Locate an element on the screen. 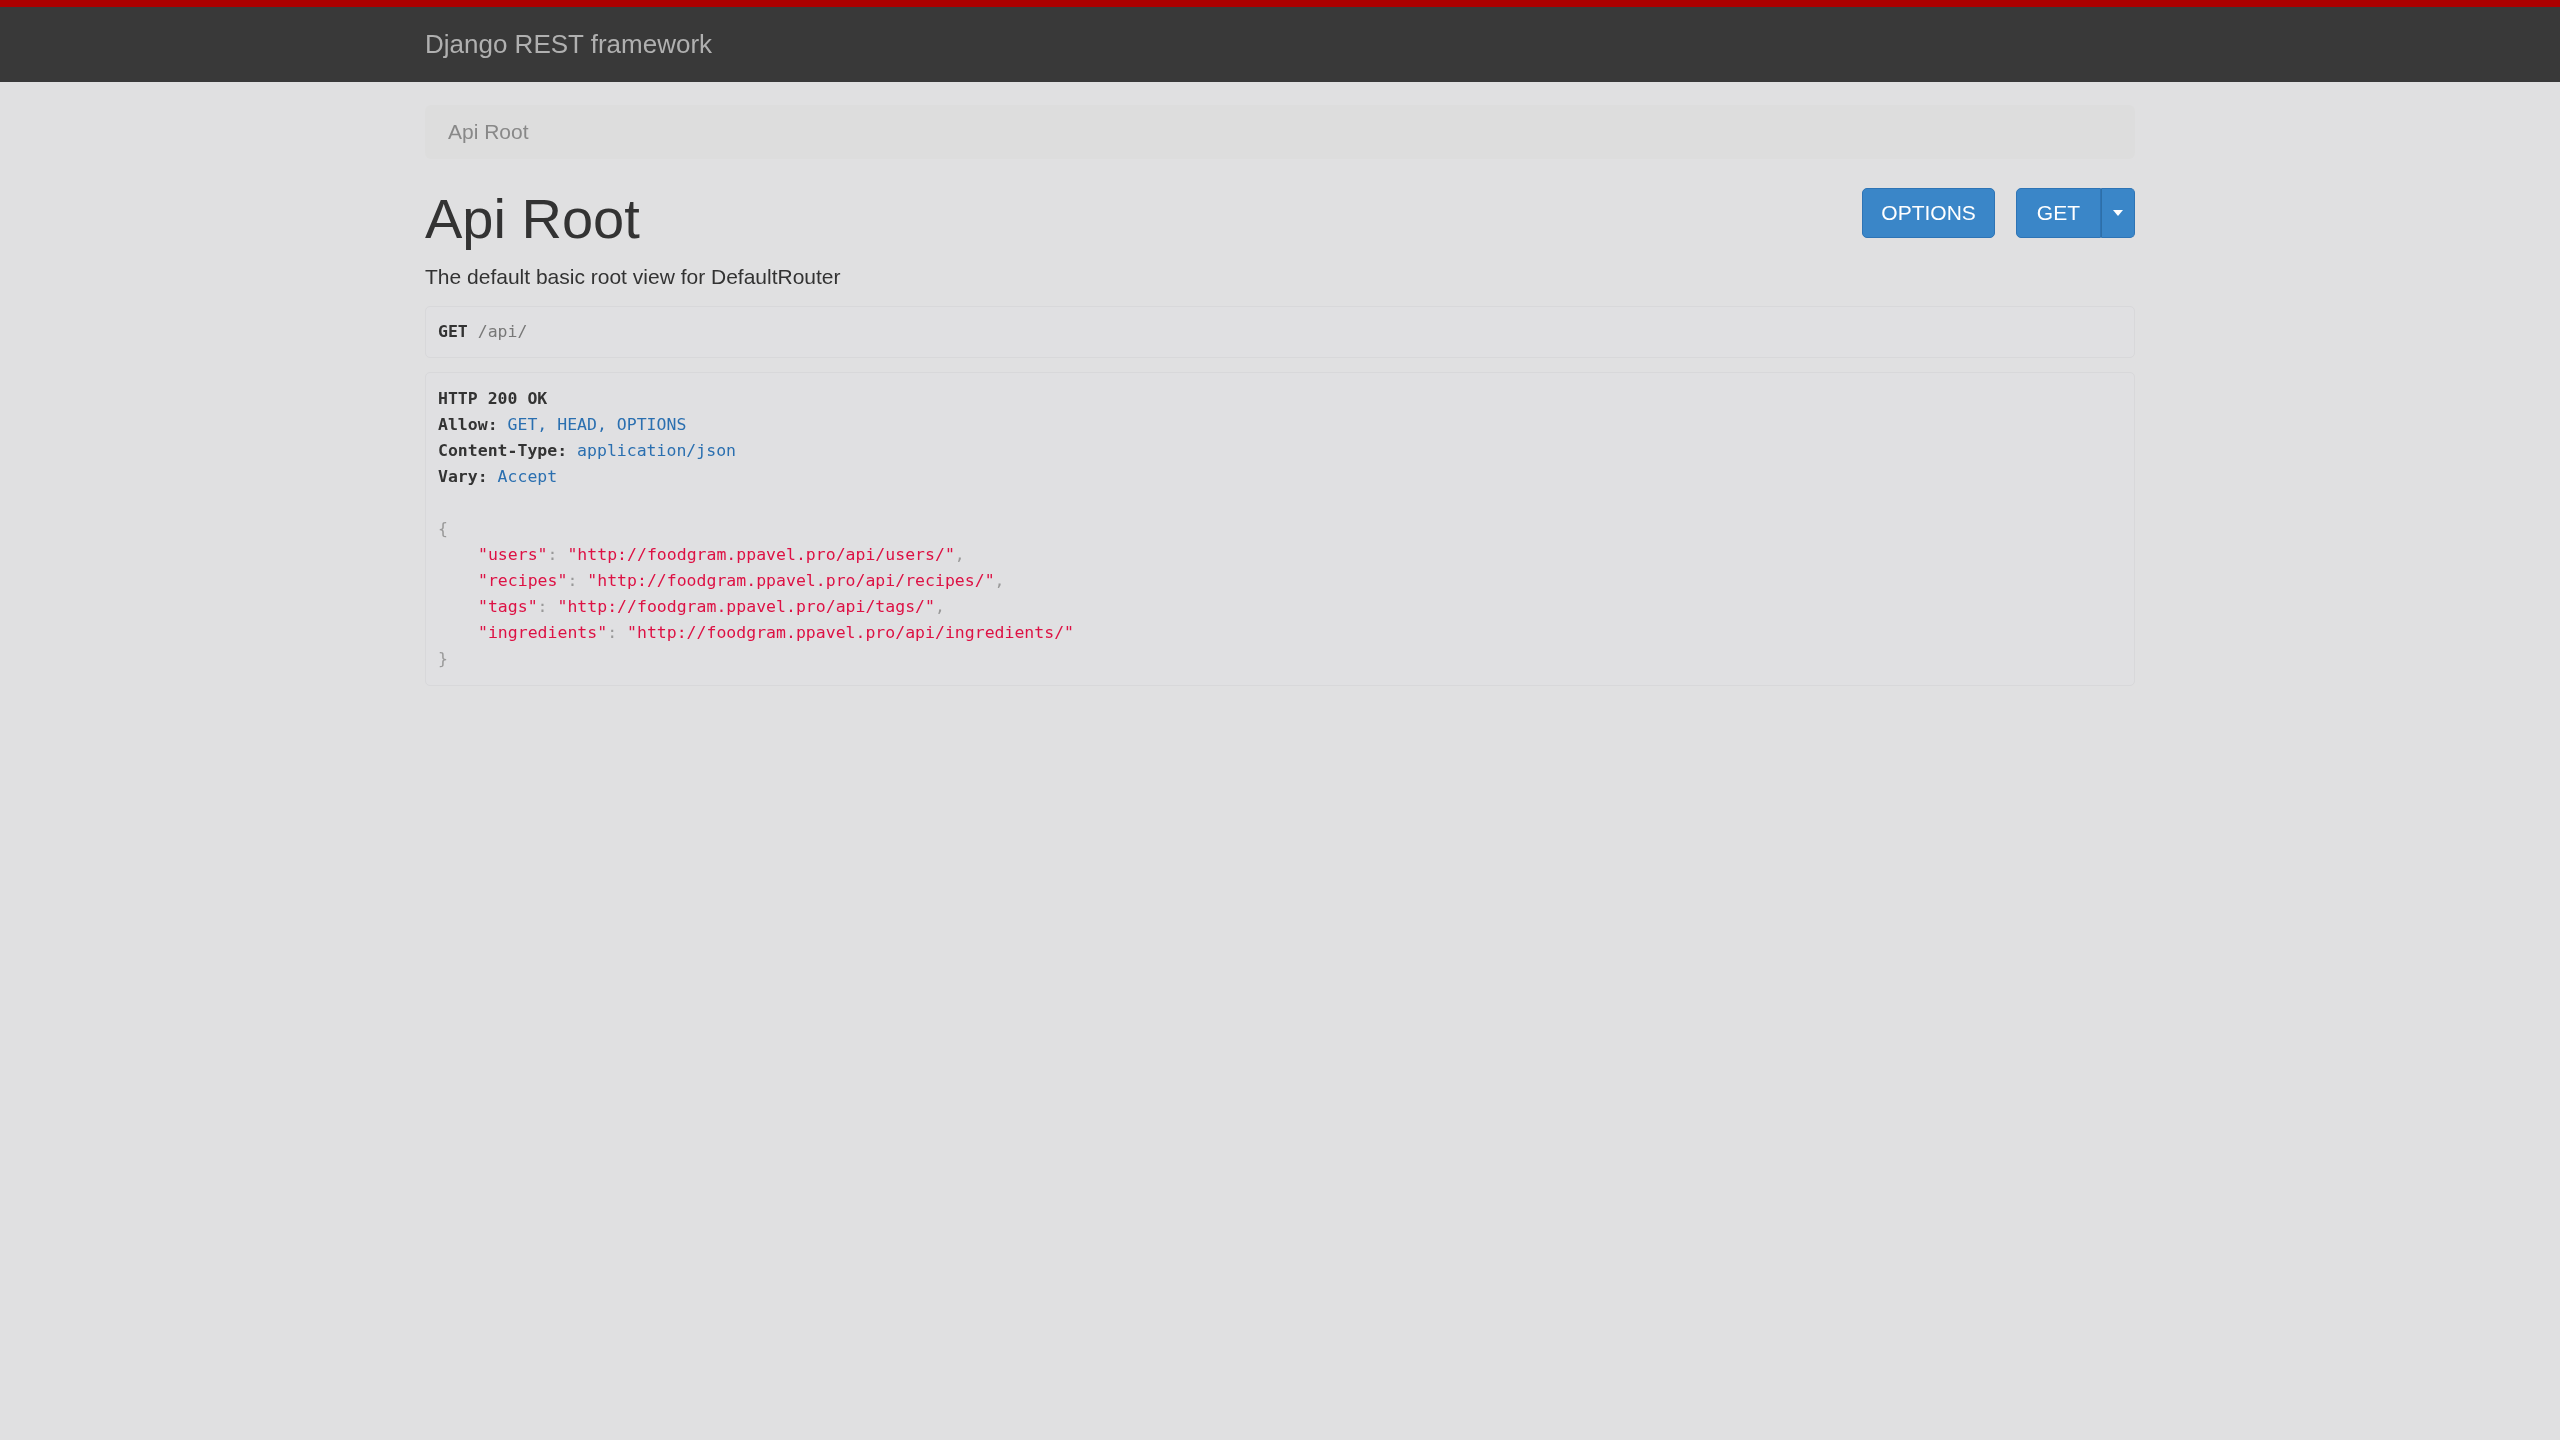 Image resolution: width=2560 pixels, height=1440 pixels. brand-link: Django REST framework is located at coordinates (569, 44).